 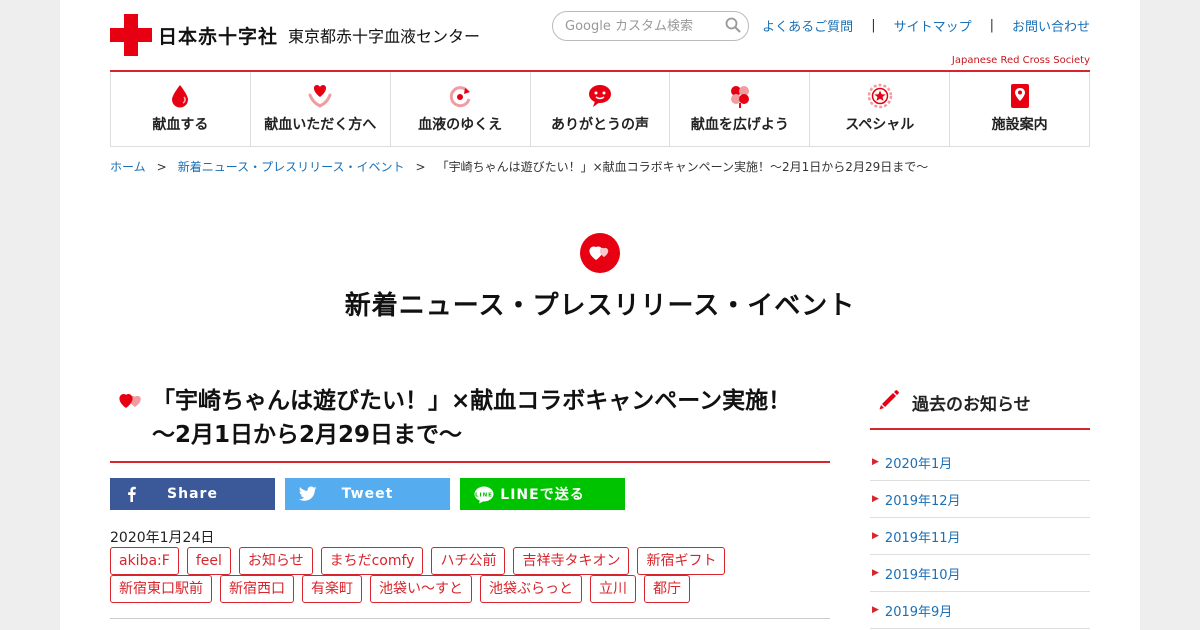 What do you see at coordinates (571, 561) in the screenshot?
I see `tag: 吉祥寺タキオン` at bounding box center [571, 561].